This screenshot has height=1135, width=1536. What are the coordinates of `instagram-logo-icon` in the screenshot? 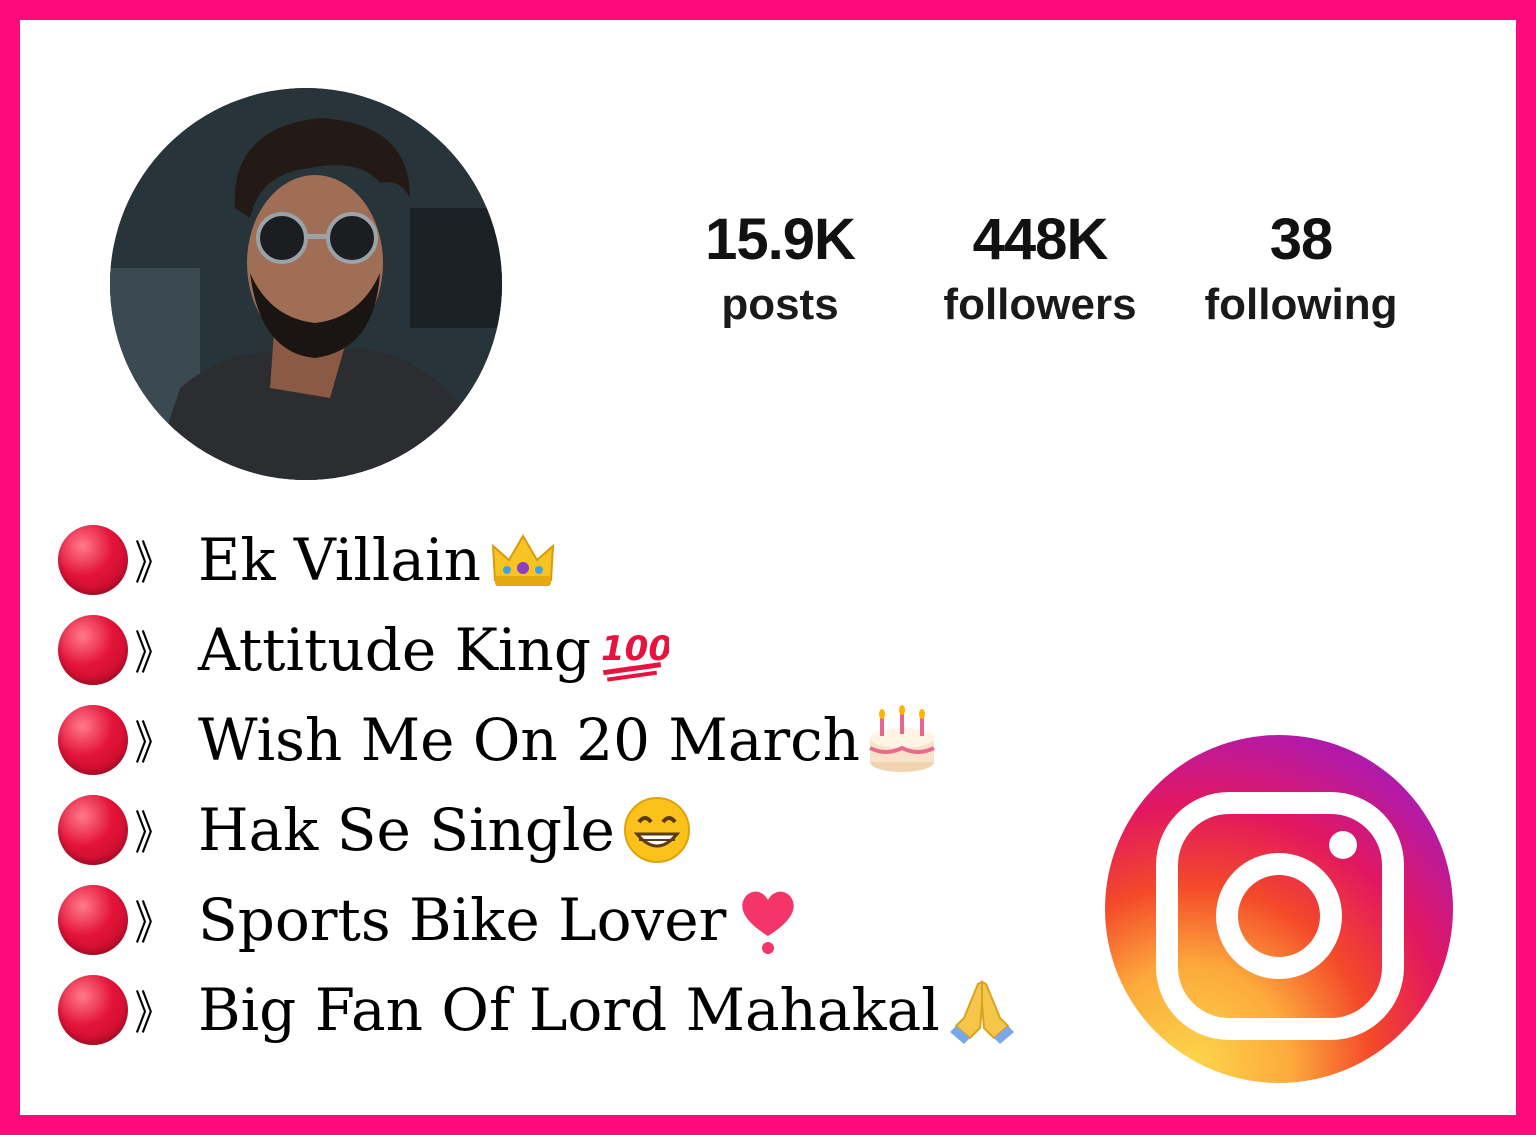 It's located at (1279, 909).